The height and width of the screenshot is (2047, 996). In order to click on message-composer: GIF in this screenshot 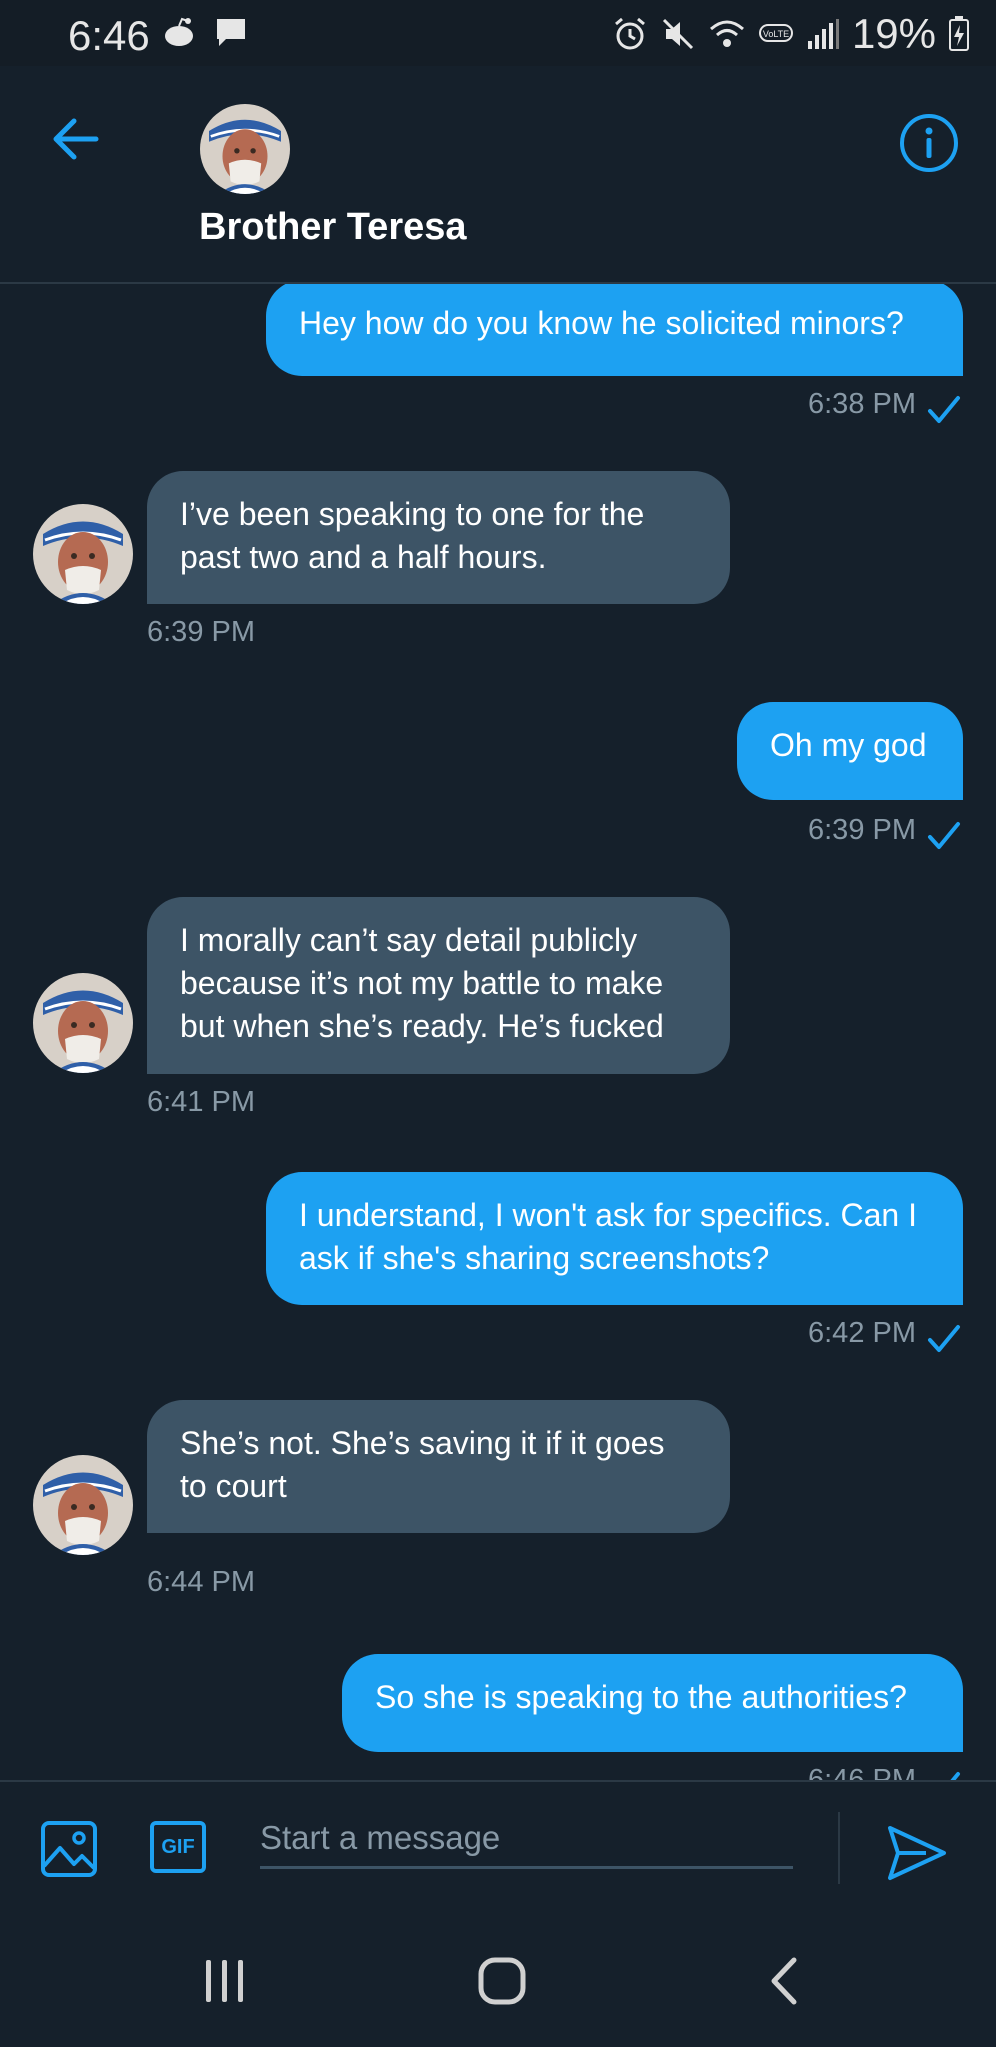, I will do `click(498, 1849)`.